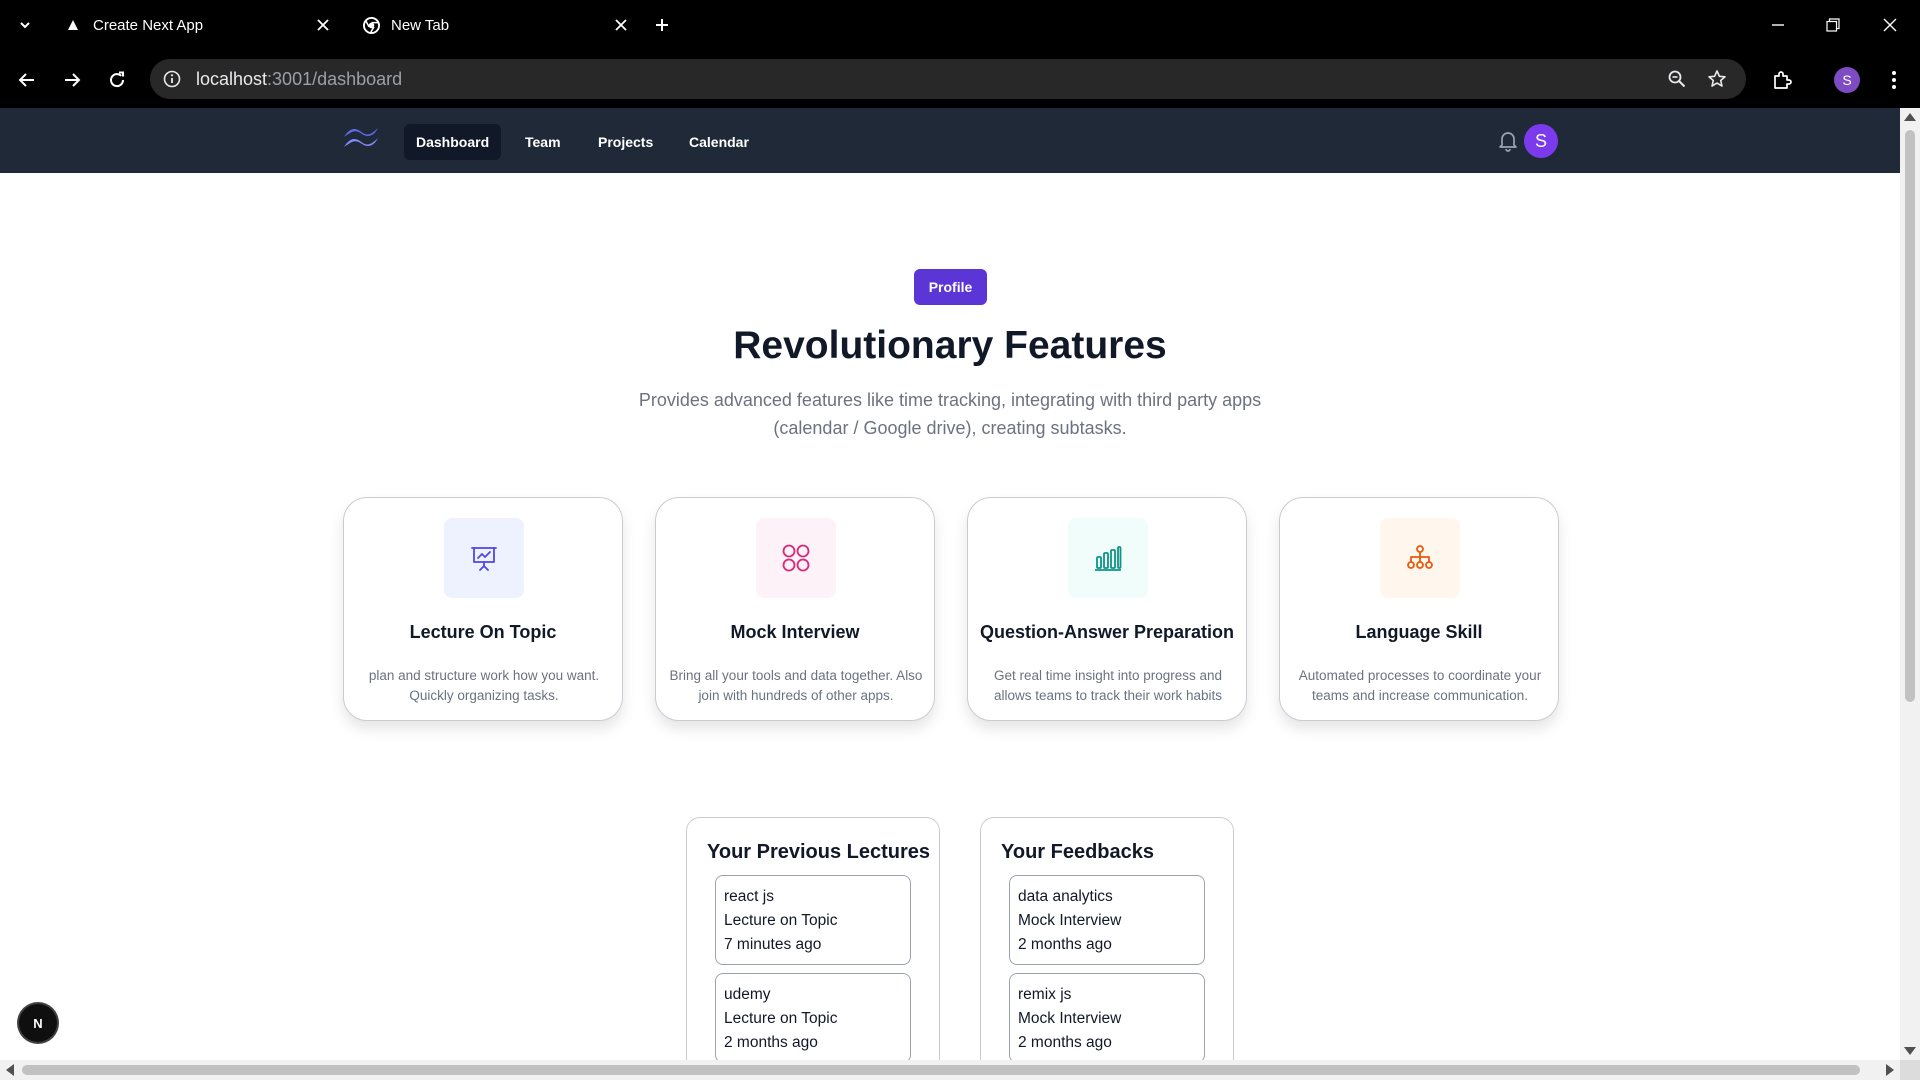 The width and height of the screenshot is (1920, 1080). Describe the element at coordinates (1910, 1070) in the screenshot. I see `scrollbar-corner` at that location.